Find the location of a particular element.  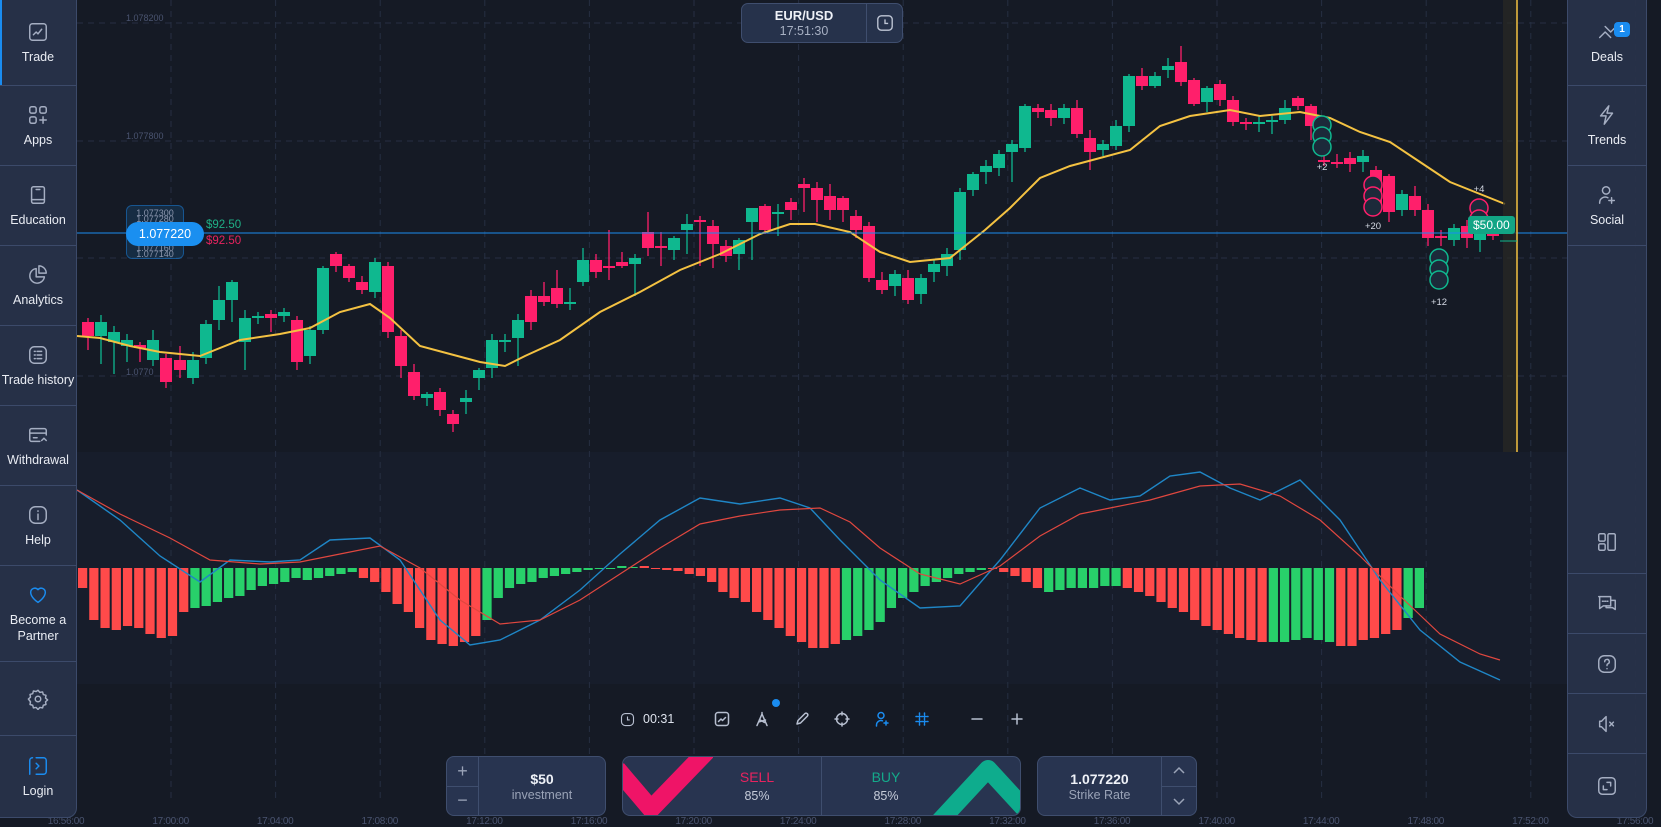

indicators-icon is located at coordinates (762, 719).